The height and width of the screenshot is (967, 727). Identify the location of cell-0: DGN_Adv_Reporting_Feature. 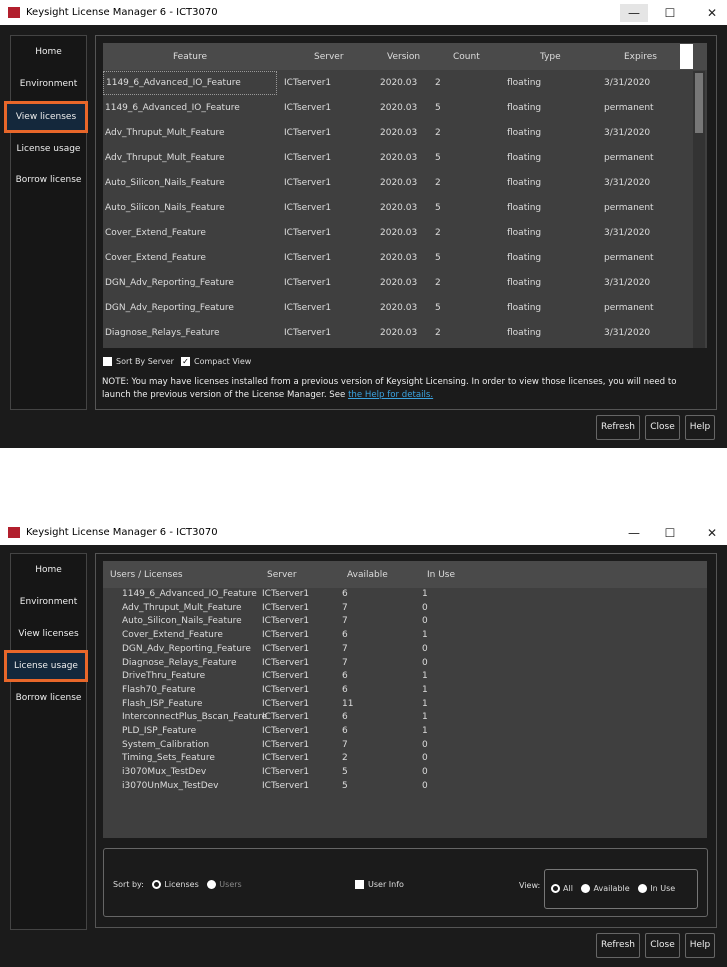
(186, 648).